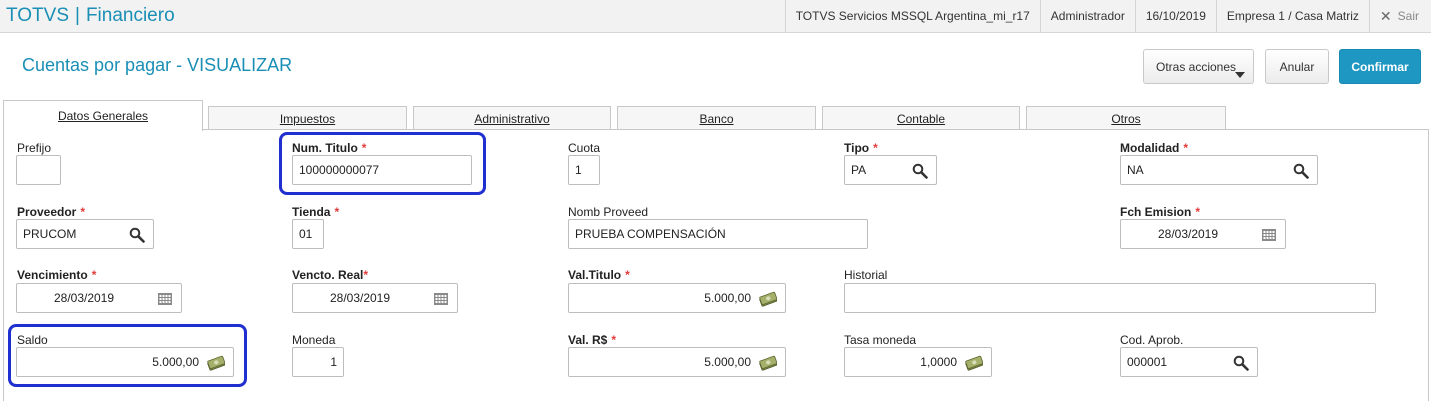 This screenshot has width=1431, height=401. I want to click on cancel-button: Anular, so click(1297, 66).